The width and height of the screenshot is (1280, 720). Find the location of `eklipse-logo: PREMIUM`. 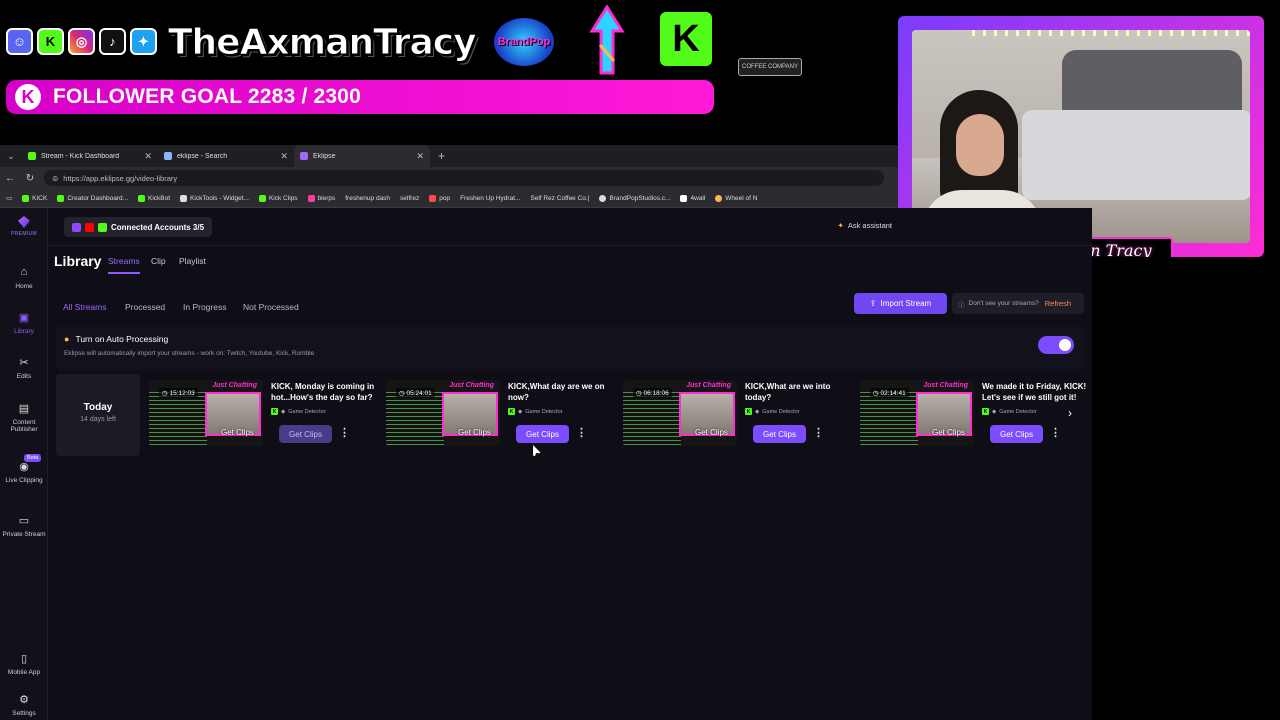

eklipse-logo: PREMIUM is located at coordinates (24, 226).